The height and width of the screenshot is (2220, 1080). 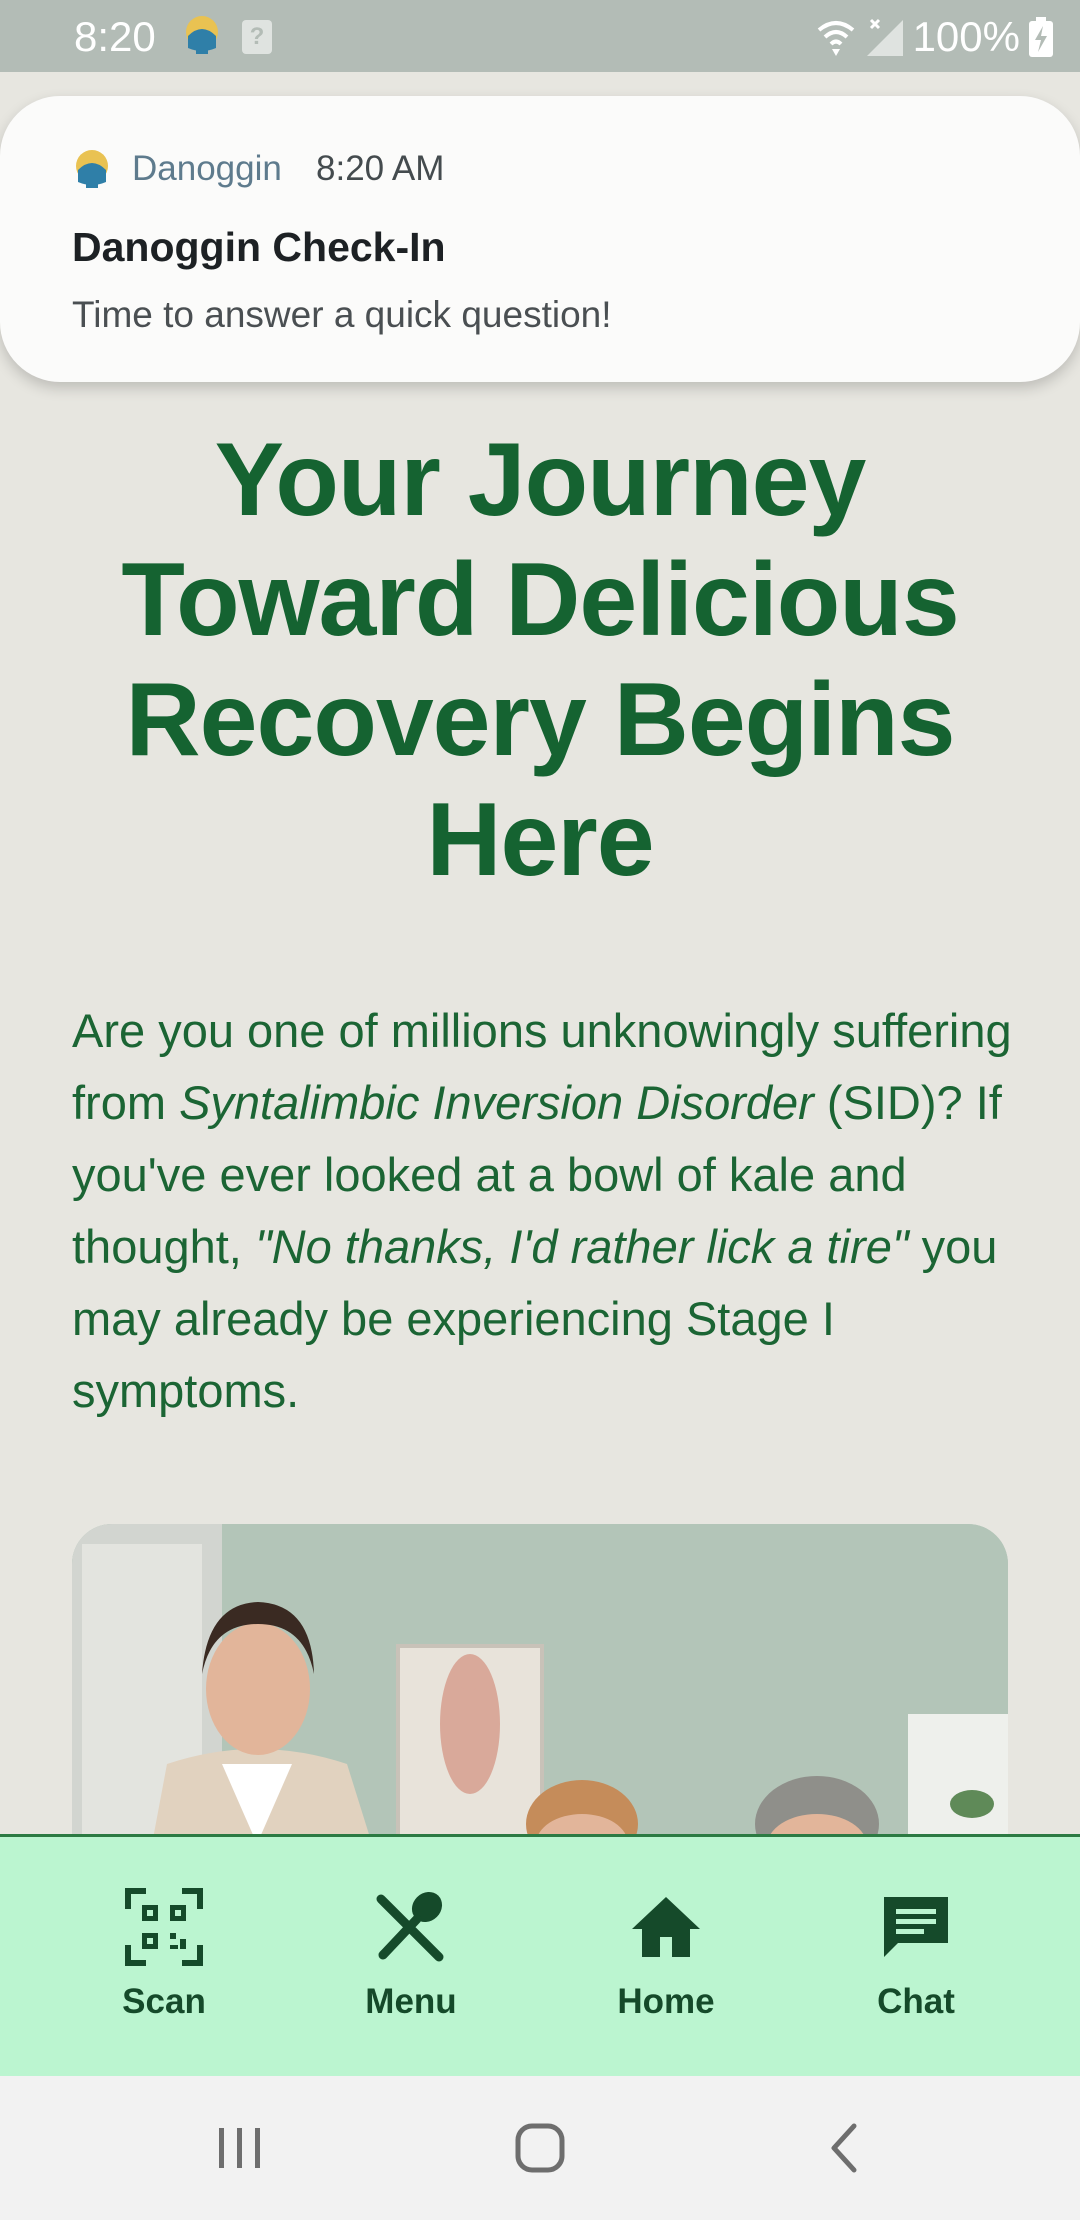 What do you see at coordinates (916, 1962) in the screenshot?
I see `nav-chat: Chat` at bounding box center [916, 1962].